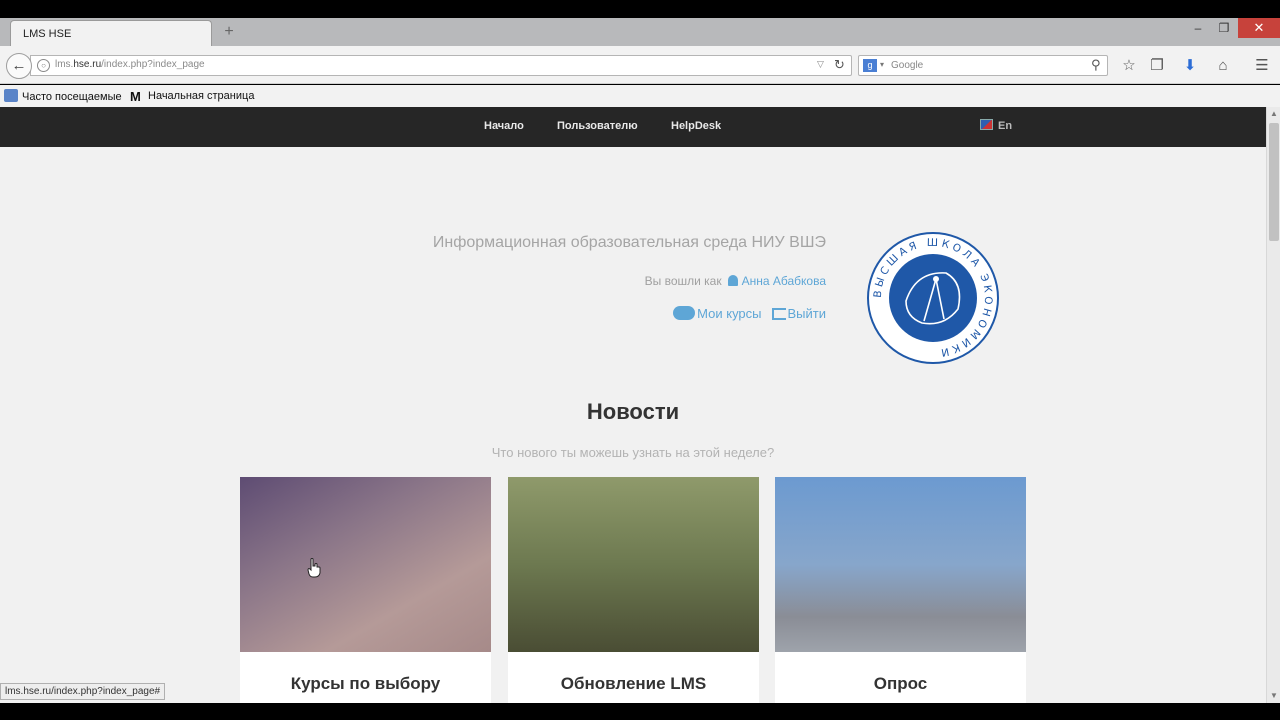 The height and width of the screenshot is (720, 1280). I want to click on courses-icon, so click(684, 313).